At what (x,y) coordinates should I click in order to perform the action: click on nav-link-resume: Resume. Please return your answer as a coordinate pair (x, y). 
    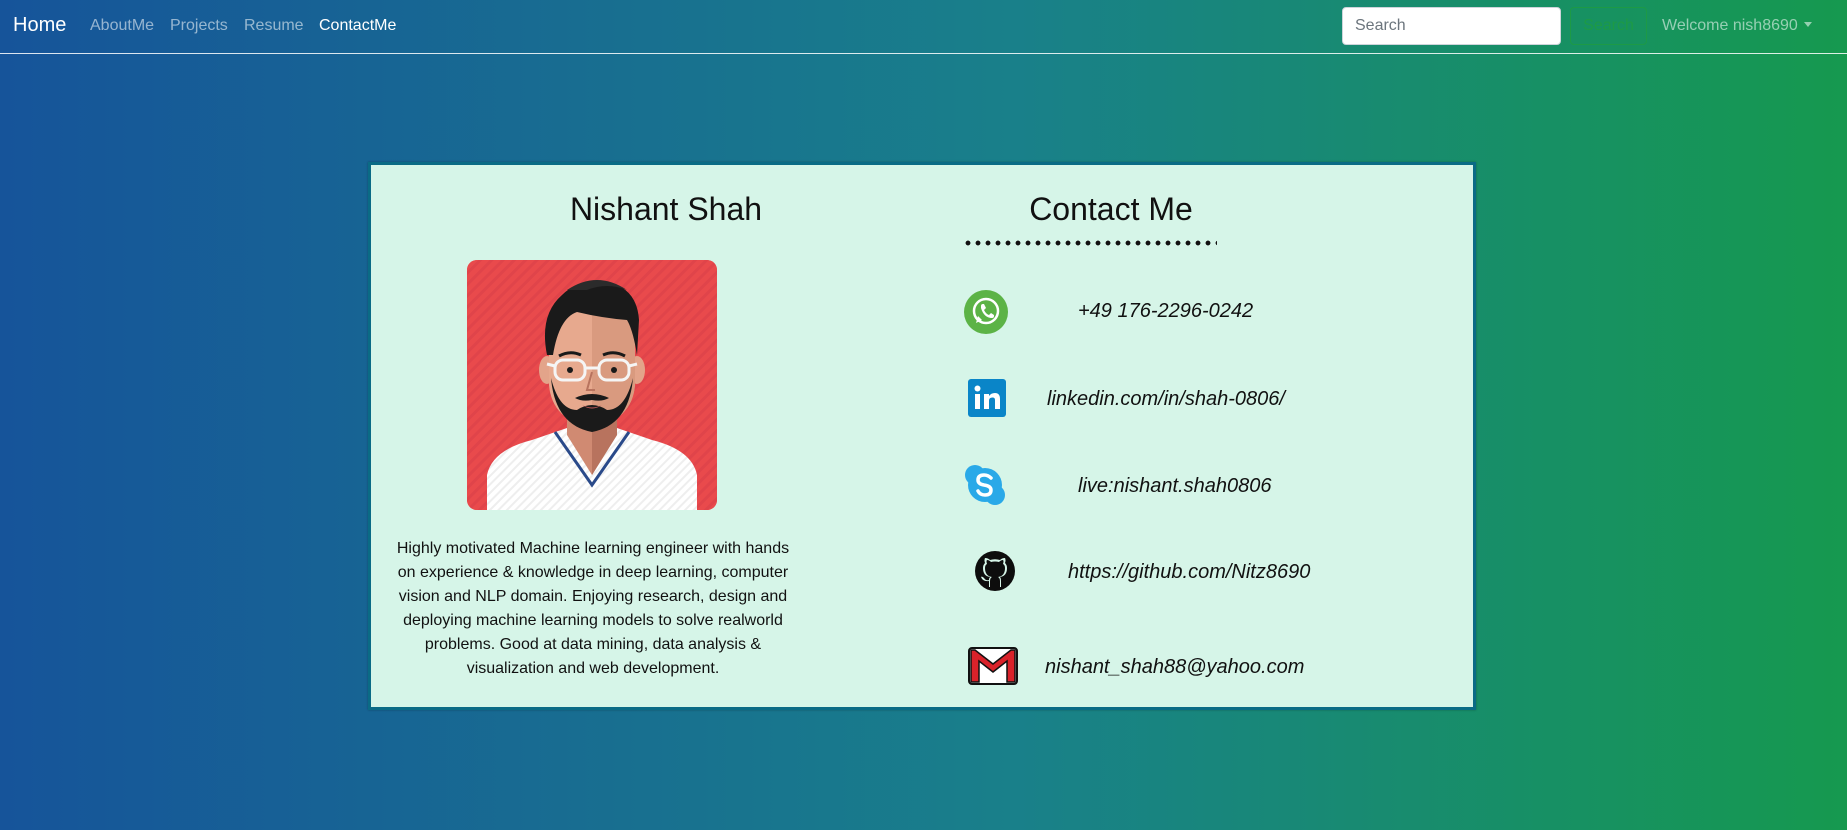
    Looking at the image, I should click on (274, 26).